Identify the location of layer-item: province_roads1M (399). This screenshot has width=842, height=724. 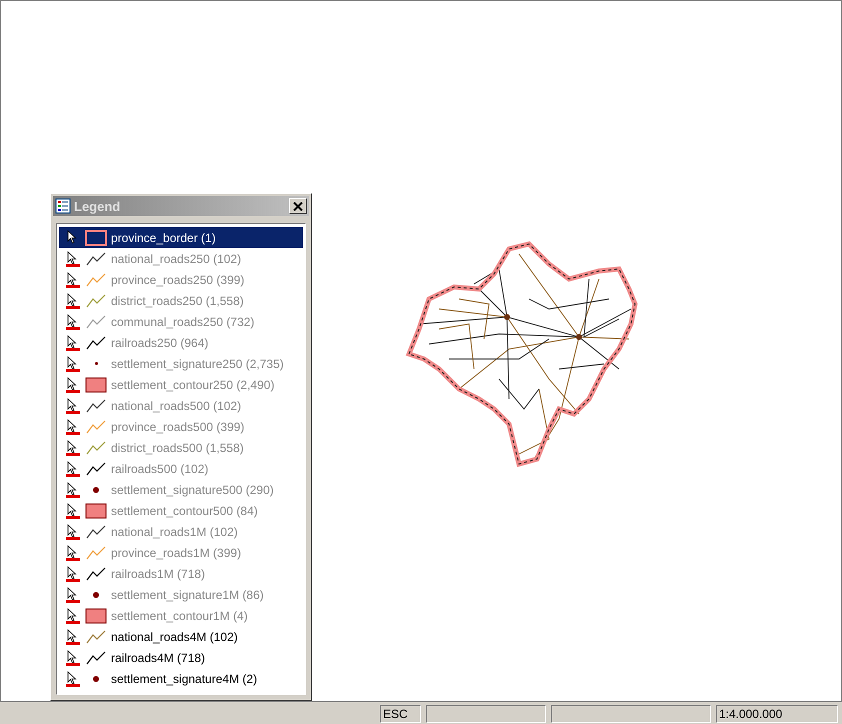
(181, 552).